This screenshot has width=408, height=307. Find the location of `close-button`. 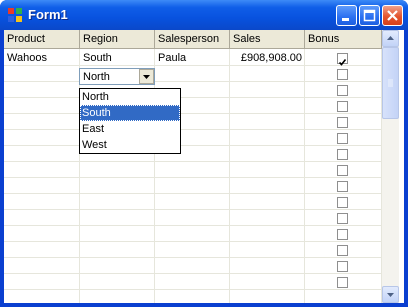

close-button is located at coordinates (392, 15).